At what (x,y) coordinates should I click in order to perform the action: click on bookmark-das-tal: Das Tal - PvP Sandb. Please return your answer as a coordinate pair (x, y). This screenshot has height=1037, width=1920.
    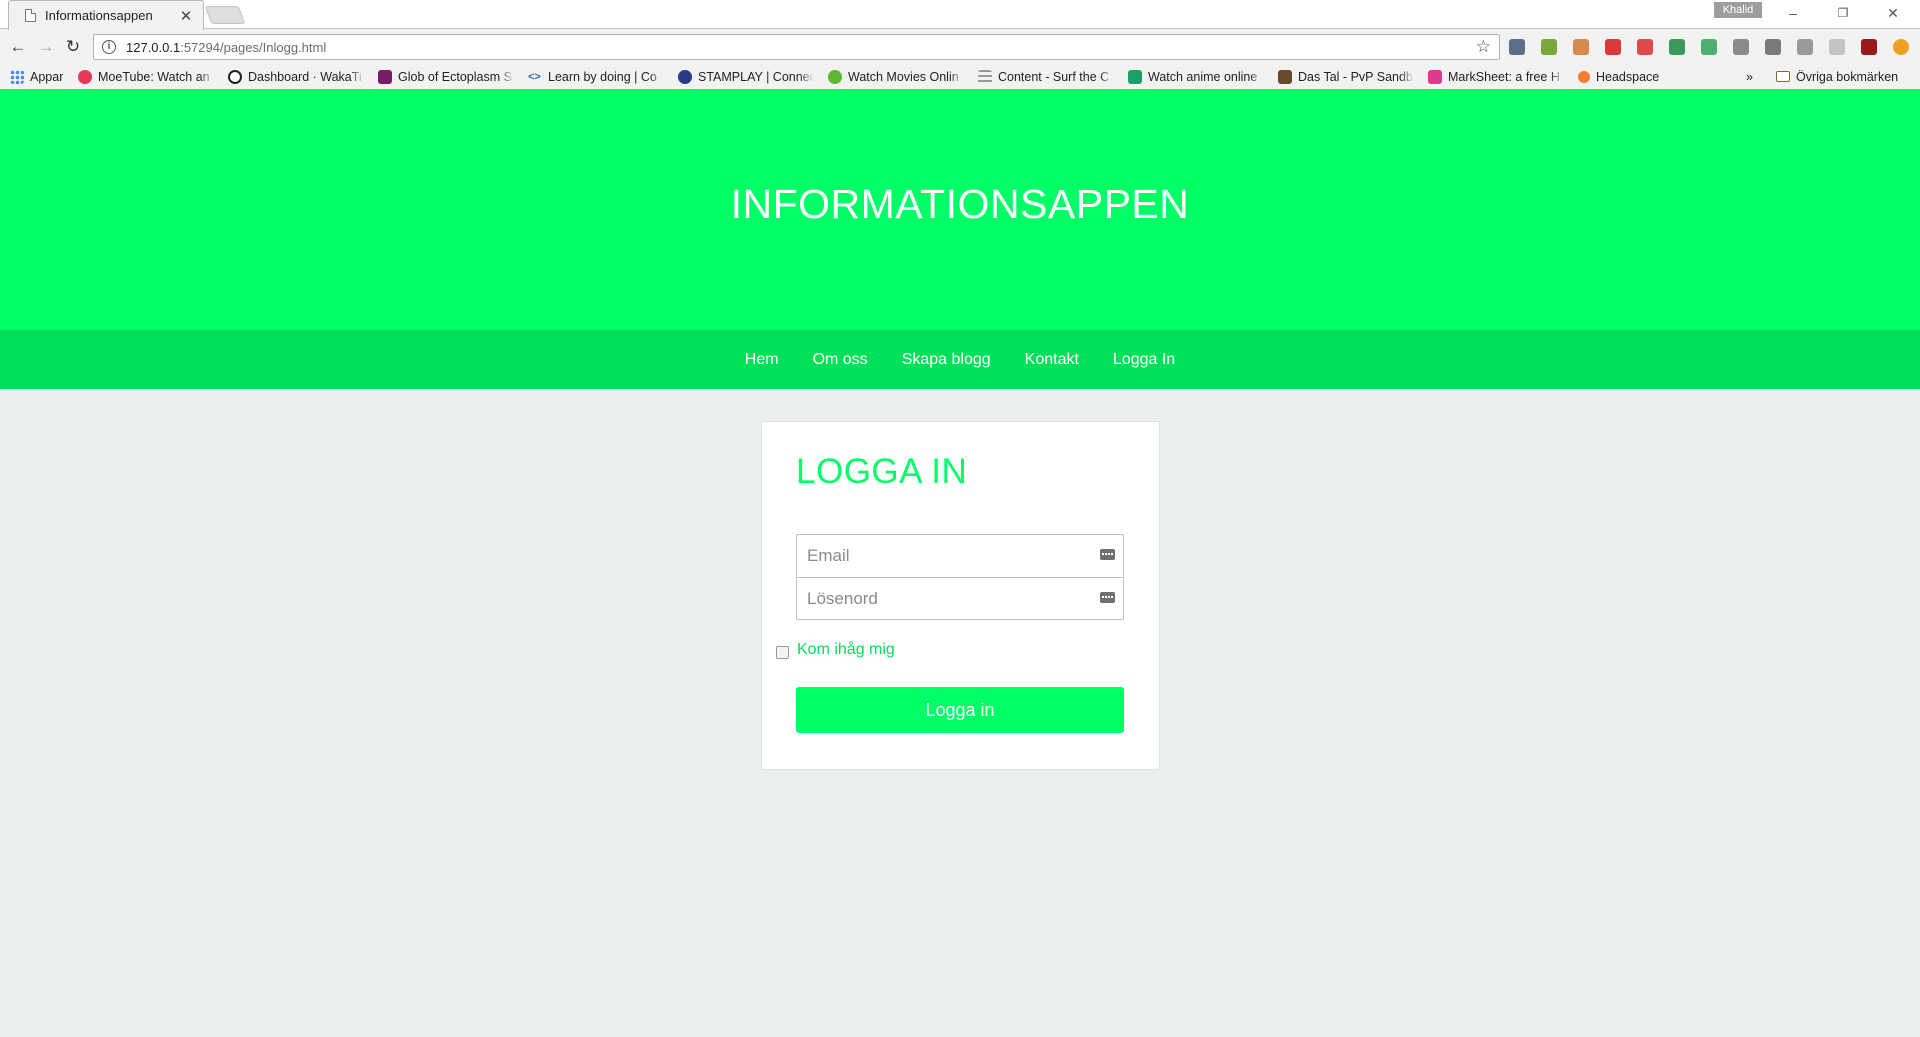
    Looking at the image, I should click on (1346, 76).